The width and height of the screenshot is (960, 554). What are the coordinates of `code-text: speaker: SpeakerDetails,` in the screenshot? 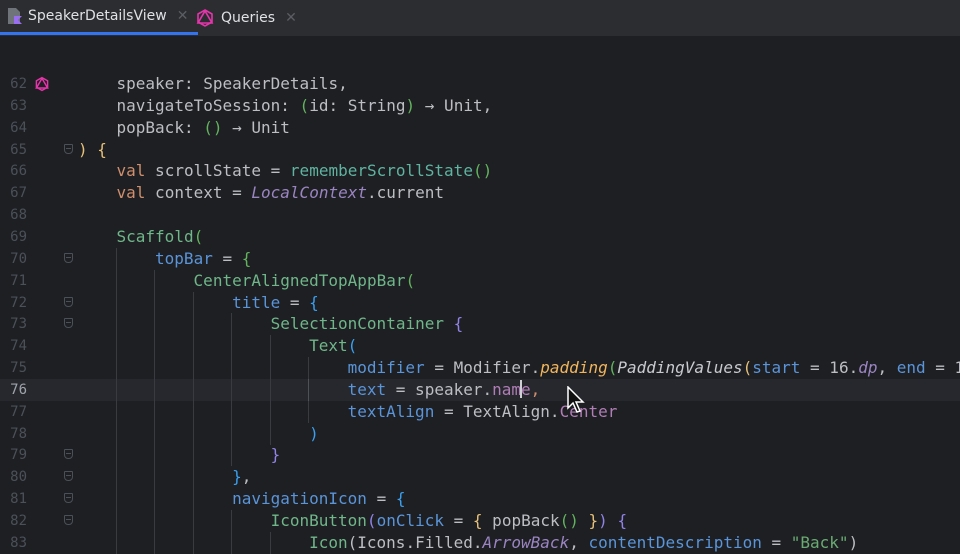 It's located at (232, 84).